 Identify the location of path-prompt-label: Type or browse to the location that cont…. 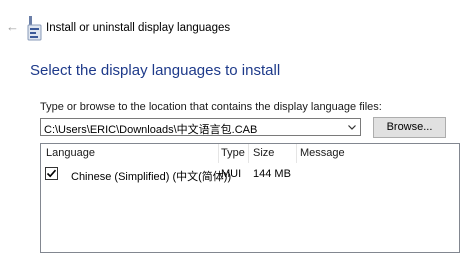
(211, 107).